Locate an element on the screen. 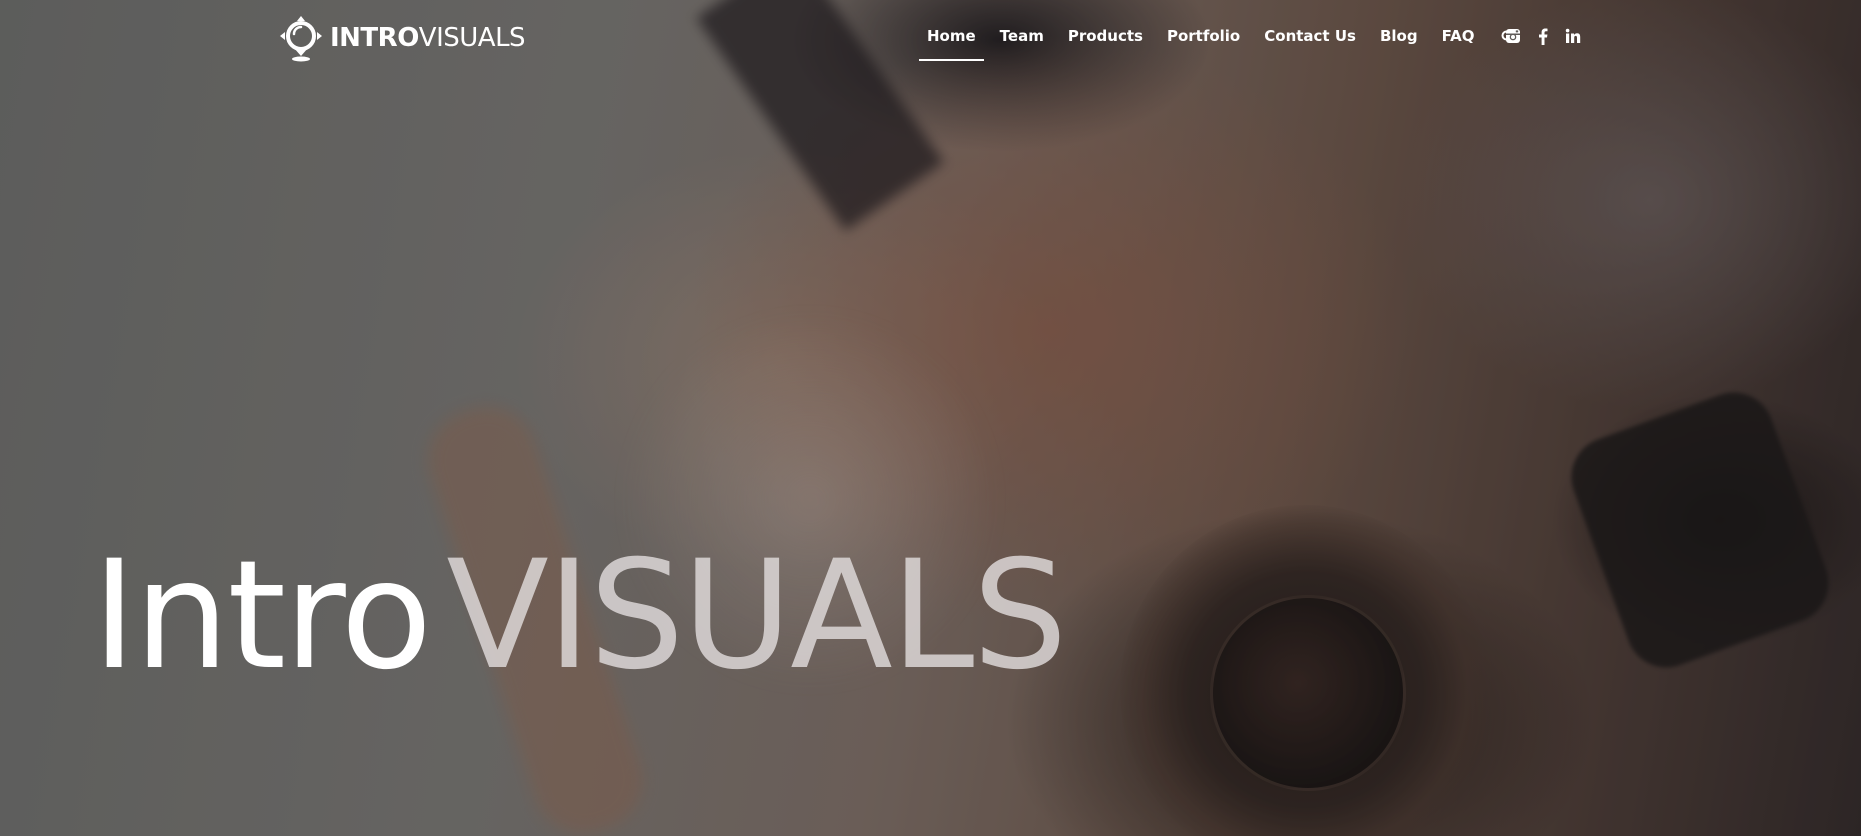 Image resolution: width=1861 pixels, height=836 pixels. nav-item-products: Products is located at coordinates (1105, 36).